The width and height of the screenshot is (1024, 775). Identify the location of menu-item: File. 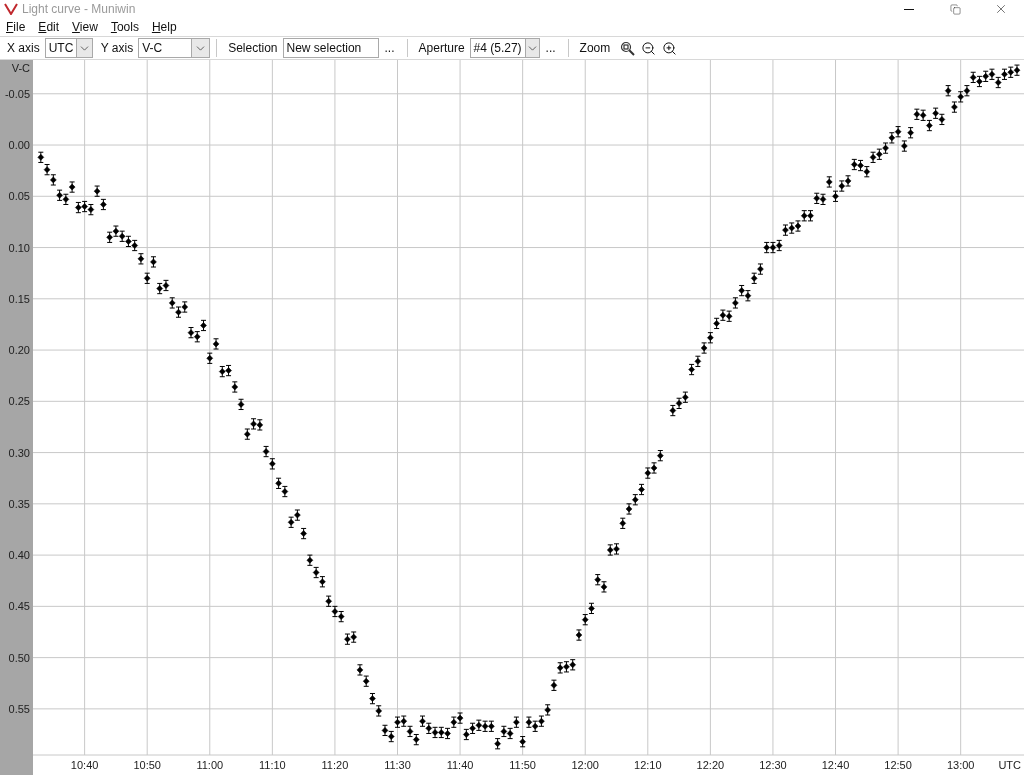
(16, 27).